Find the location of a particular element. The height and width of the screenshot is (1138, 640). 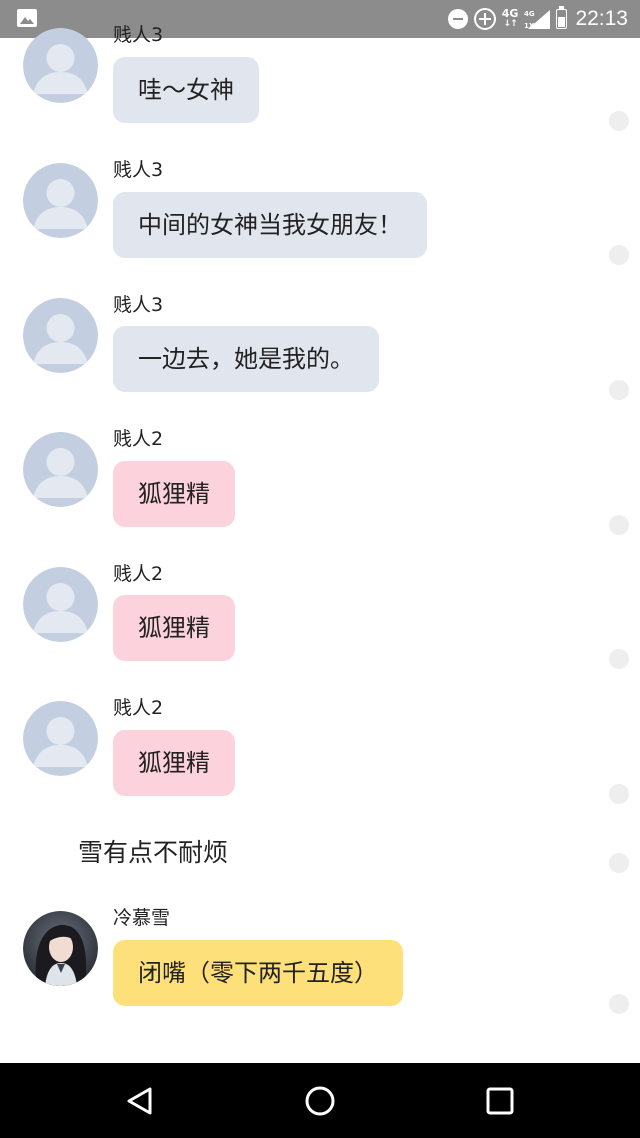

signal-bottom-label: 1X is located at coordinates (529, 26).